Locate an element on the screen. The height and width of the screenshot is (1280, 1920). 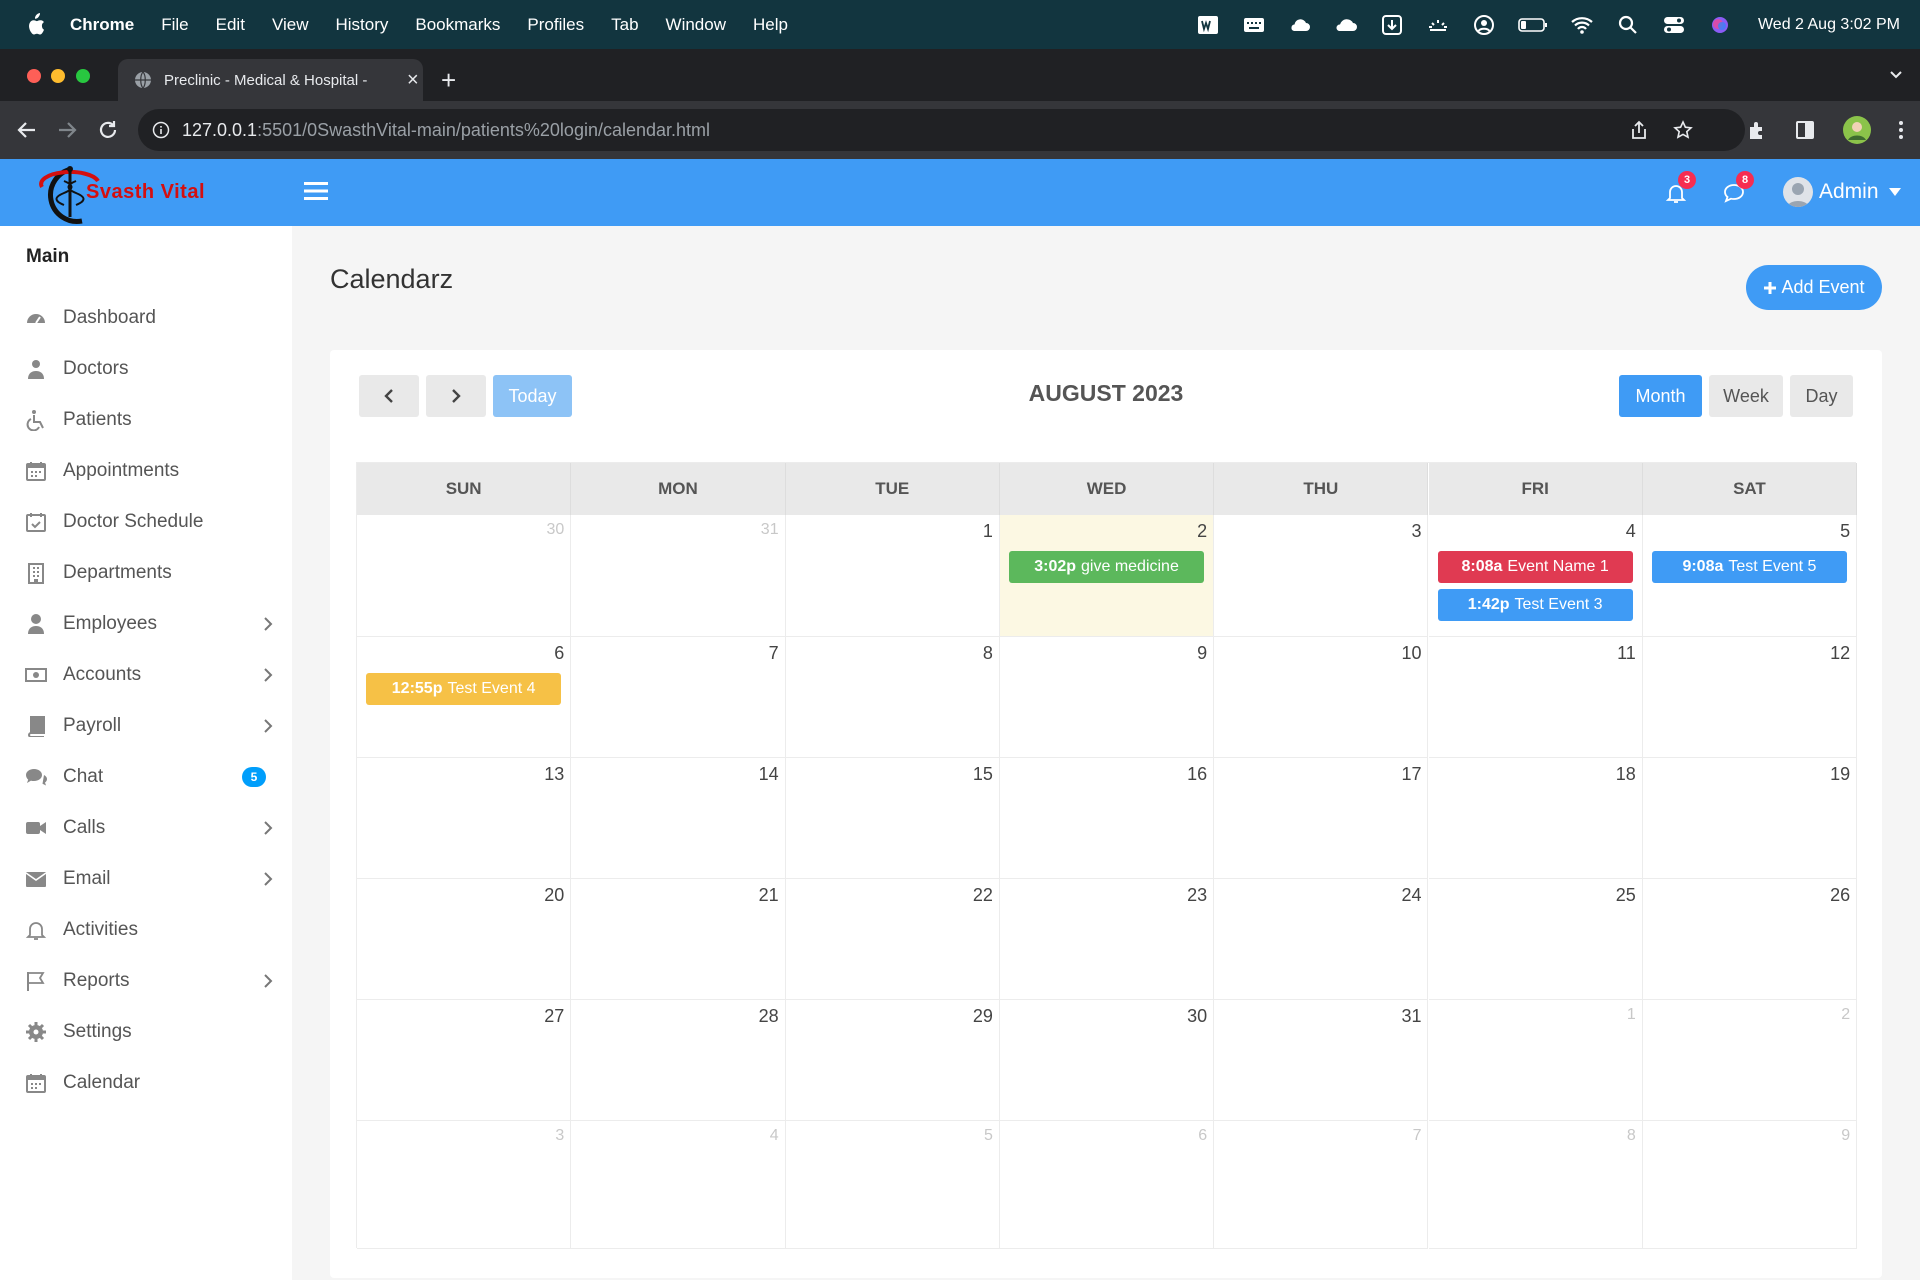
day-number: 11 is located at coordinates (1626, 653).